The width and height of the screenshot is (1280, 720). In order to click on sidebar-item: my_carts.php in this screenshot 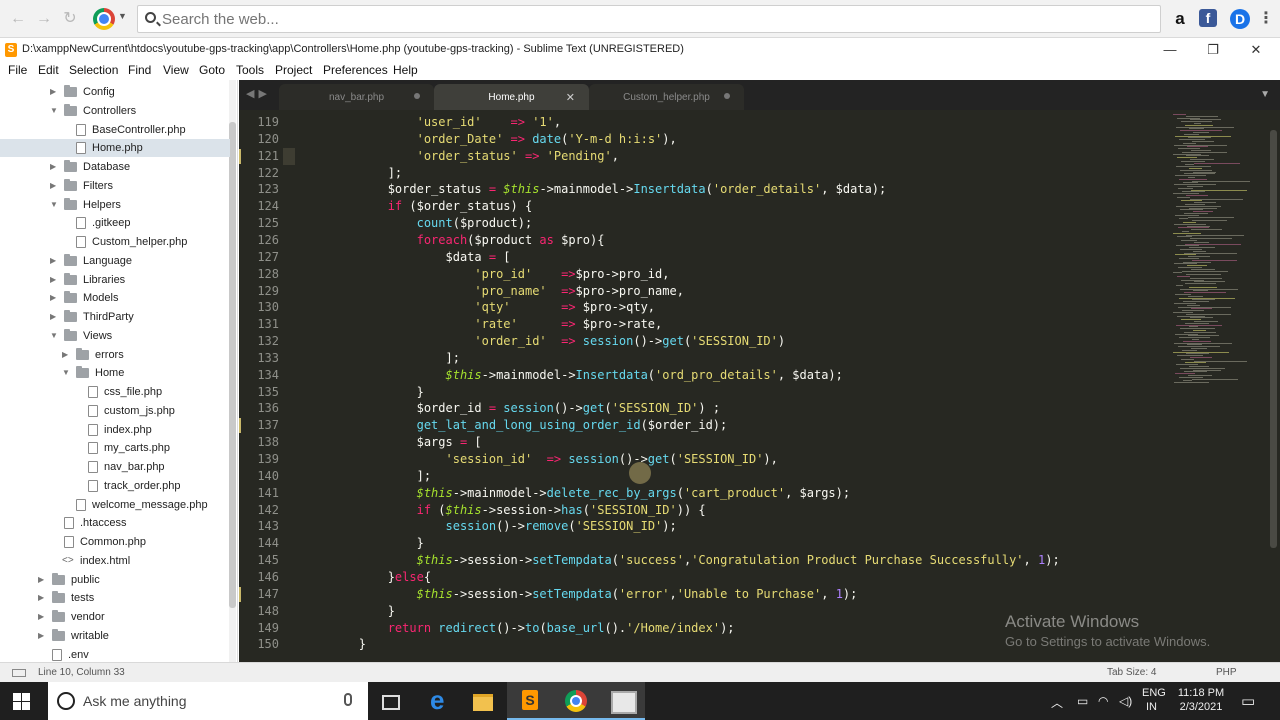, I will do `click(115, 448)`.